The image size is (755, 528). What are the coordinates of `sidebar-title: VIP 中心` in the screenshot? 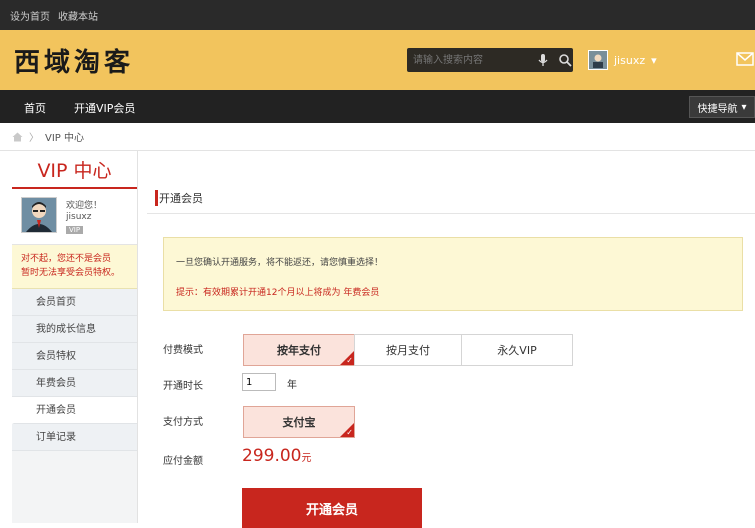 It's located at (74, 170).